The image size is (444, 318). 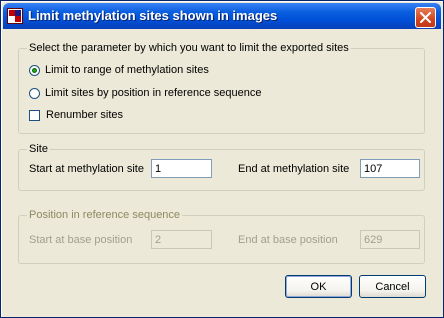 I want to click on renumber-sites-label: Renumber sites, so click(x=85, y=115).